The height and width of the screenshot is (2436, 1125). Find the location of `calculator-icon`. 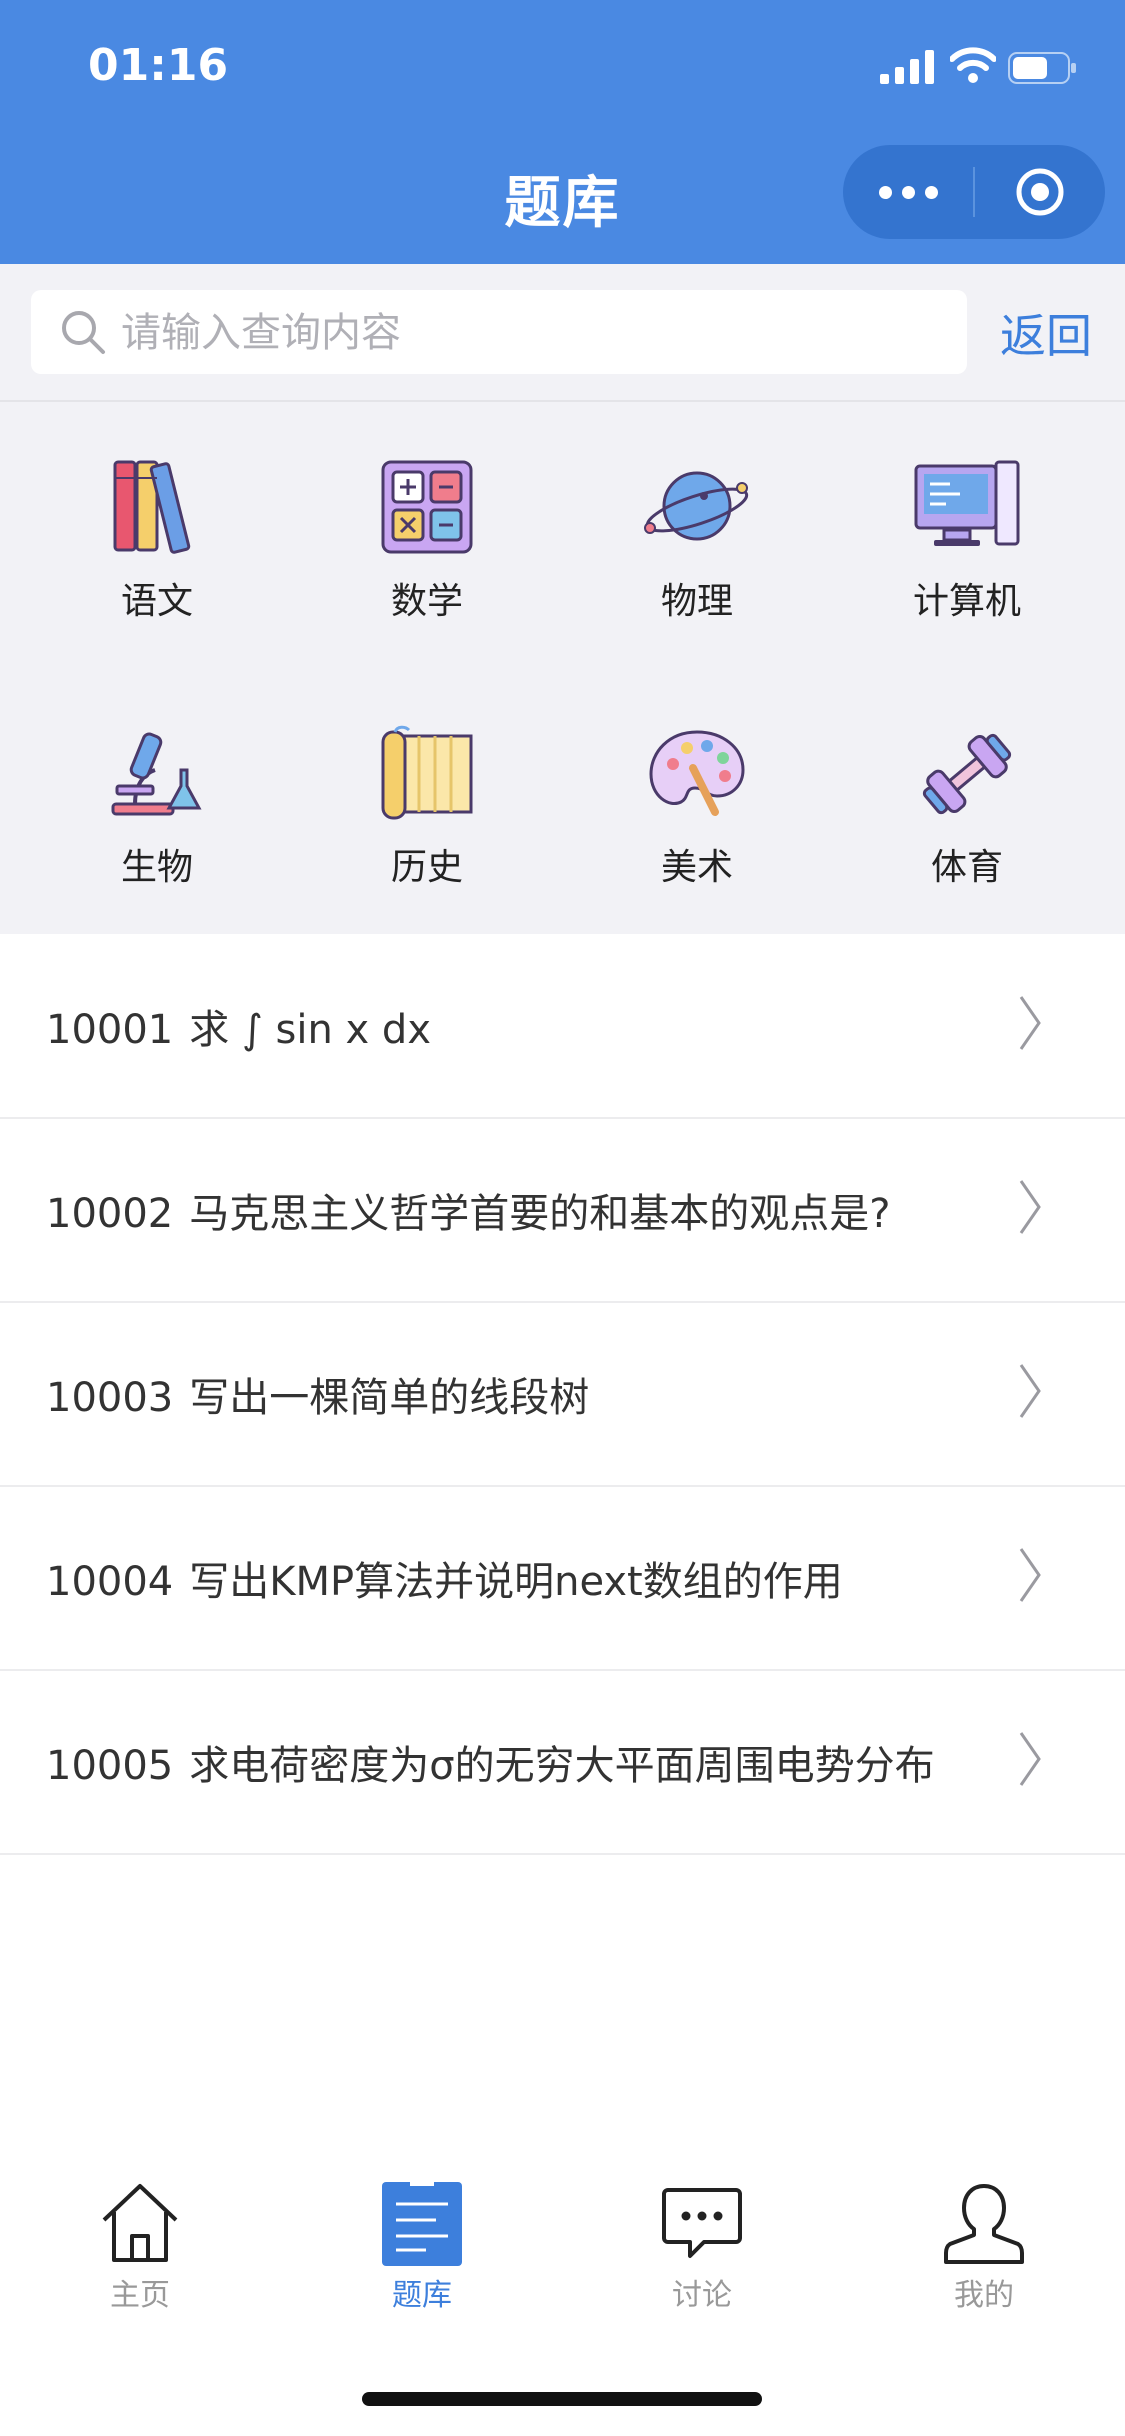

calculator-icon is located at coordinates (427, 507).